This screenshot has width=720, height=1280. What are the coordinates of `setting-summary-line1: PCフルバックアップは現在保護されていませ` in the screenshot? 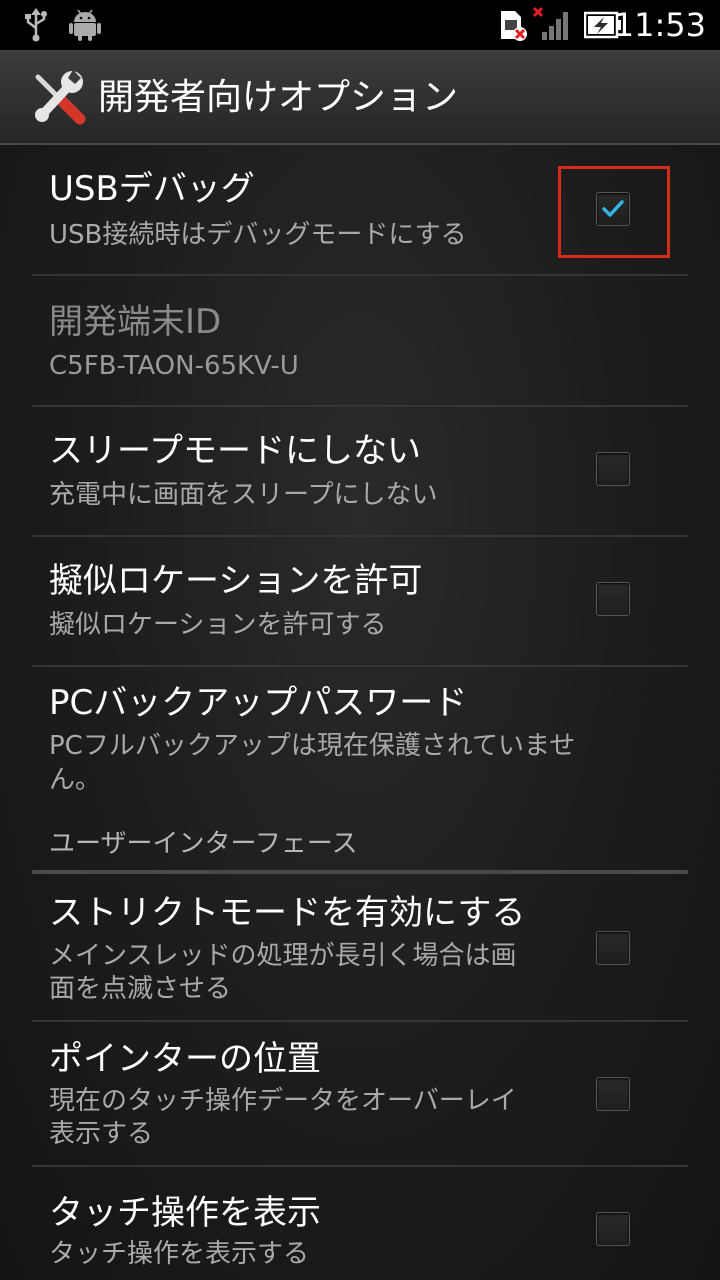 It's located at (312, 746).